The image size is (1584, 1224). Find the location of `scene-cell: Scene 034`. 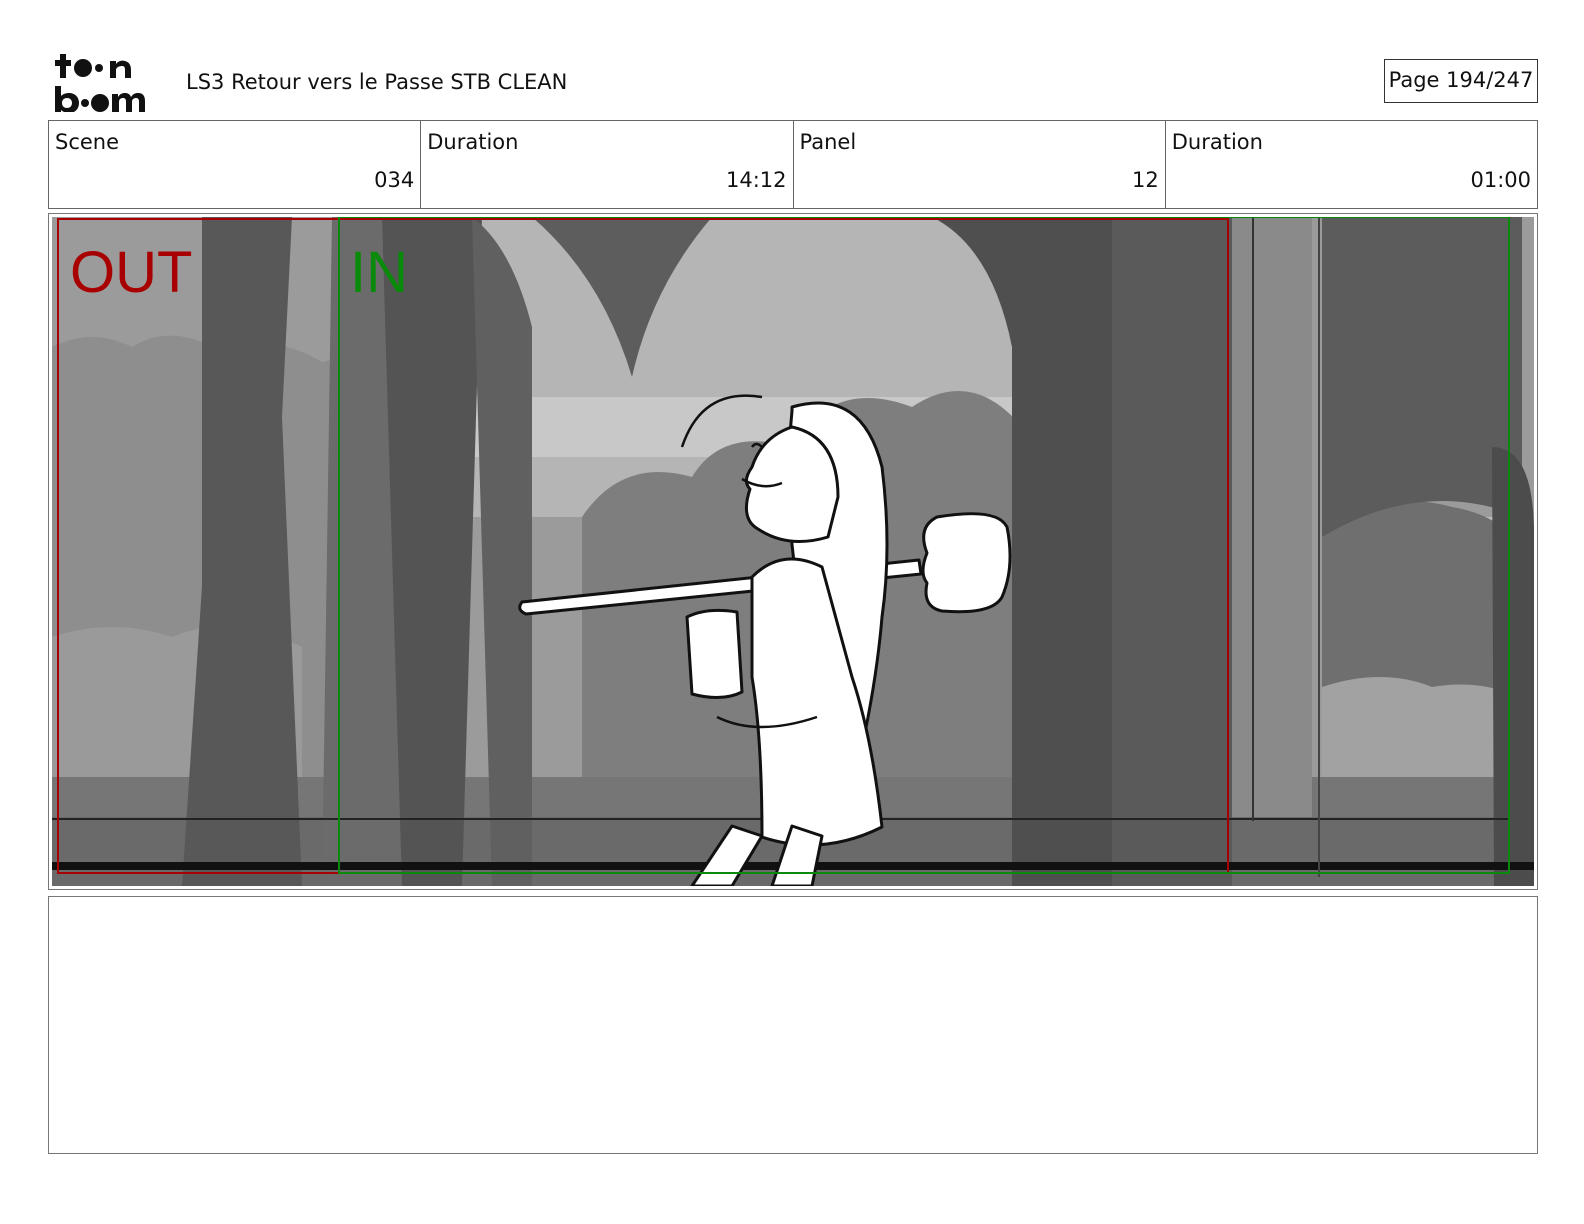

scene-cell: Scene 034 is located at coordinates (235, 164).